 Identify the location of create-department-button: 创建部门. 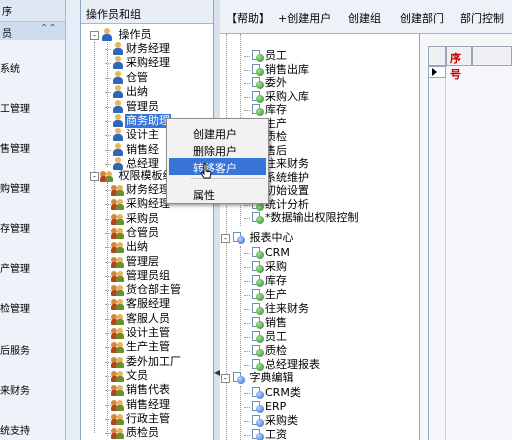
(422, 18).